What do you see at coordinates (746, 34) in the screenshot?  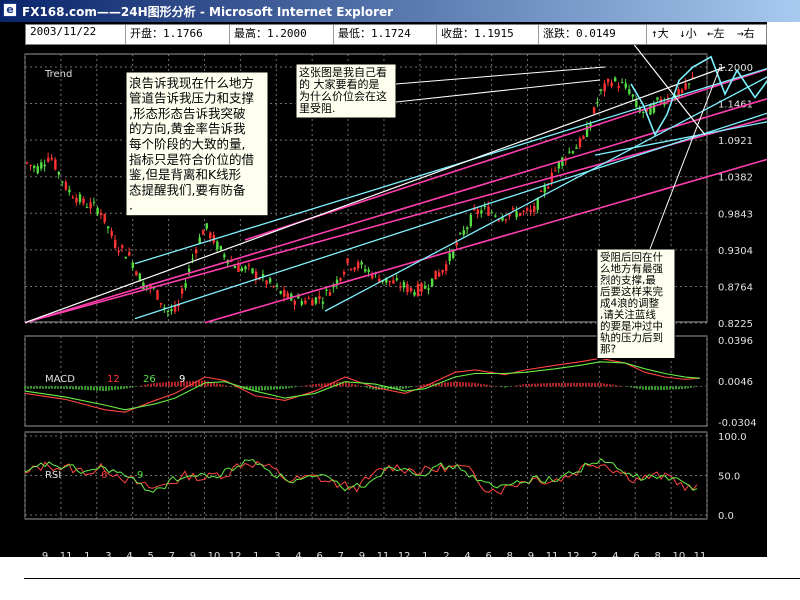 I see `scroll-right-button: →右` at bounding box center [746, 34].